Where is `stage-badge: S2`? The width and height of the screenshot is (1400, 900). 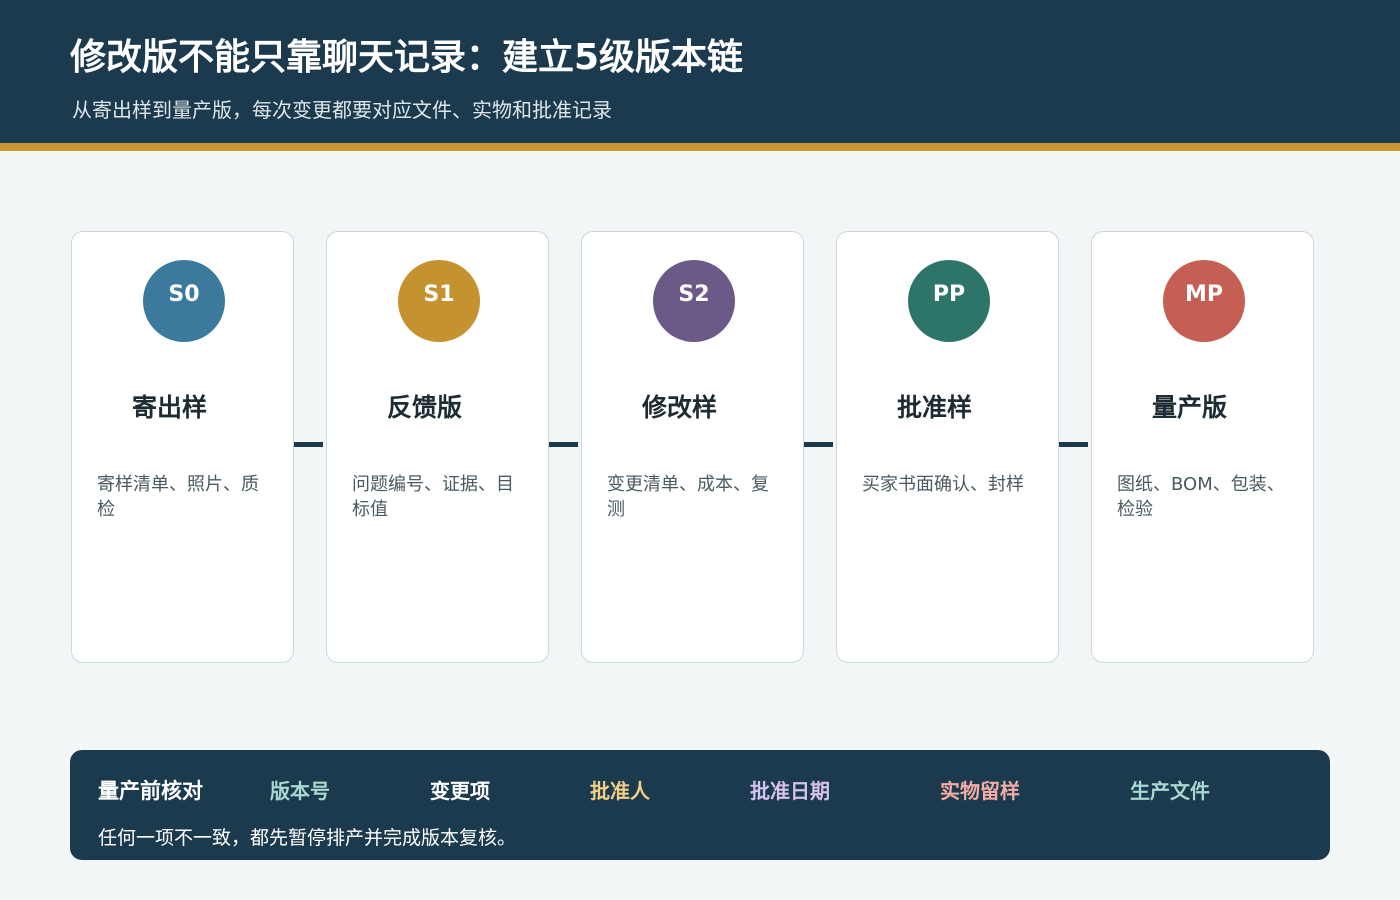
stage-badge: S2 is located at coordinates (694, 301).